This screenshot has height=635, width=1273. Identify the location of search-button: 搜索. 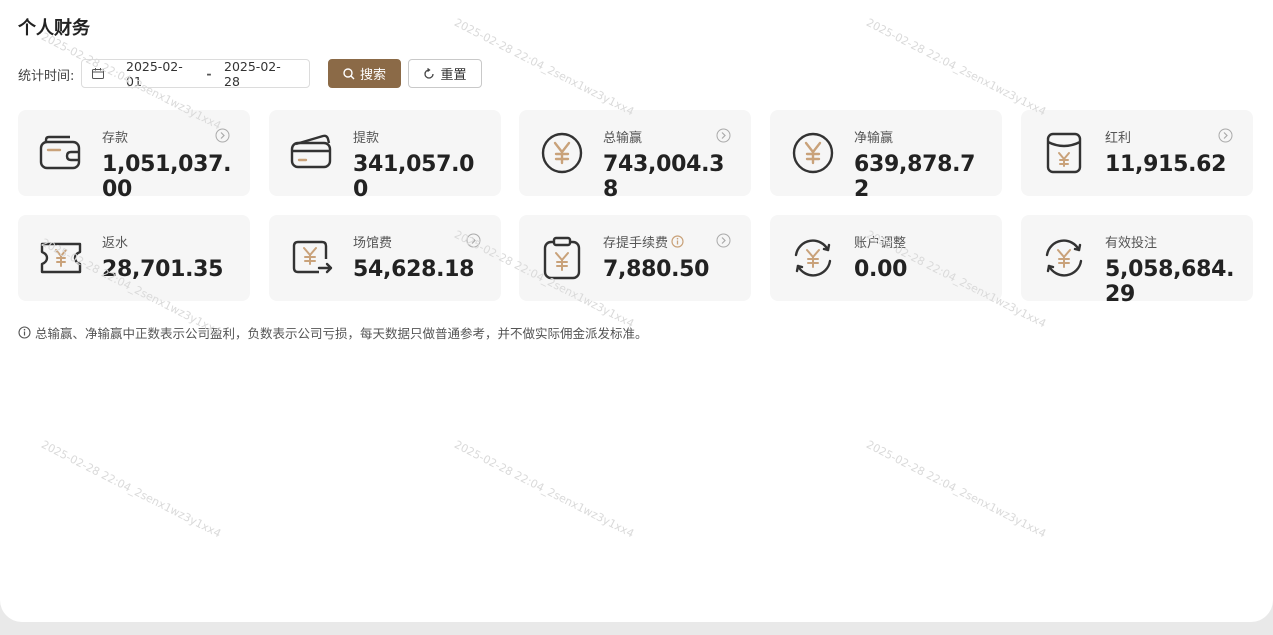
(364, 73).